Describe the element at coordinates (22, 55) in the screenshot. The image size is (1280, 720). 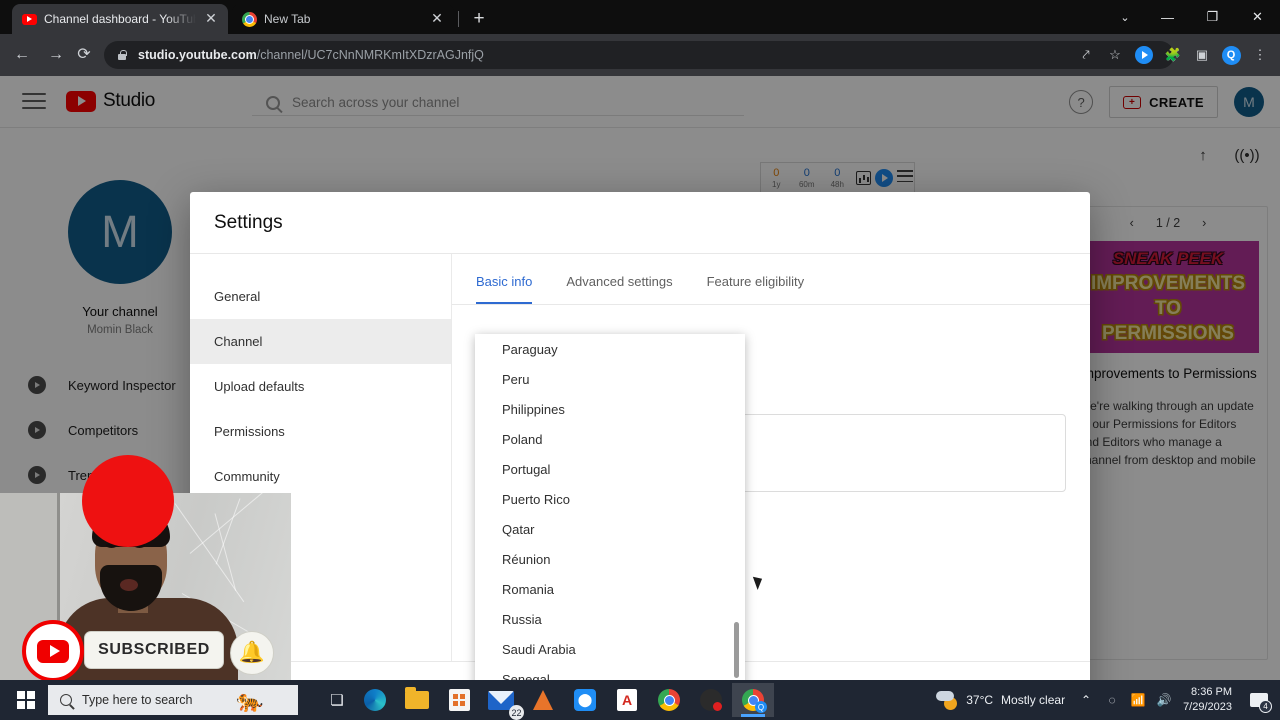
I see `back-icon: ←` at that location.